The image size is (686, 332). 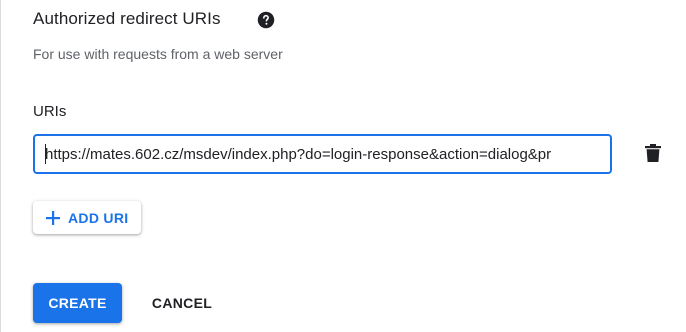 What do you see at coordinates (45, 154) in the screenshot?
I see `text-cursor` at bounding box center [45, 154].